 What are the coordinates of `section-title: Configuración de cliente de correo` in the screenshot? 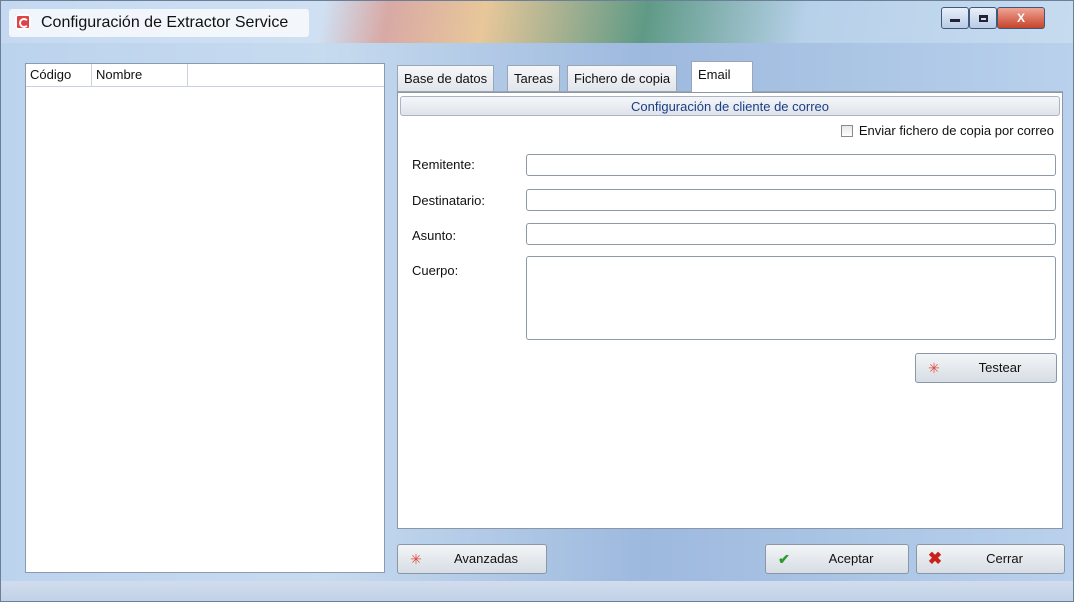 It's located at (730, 106).